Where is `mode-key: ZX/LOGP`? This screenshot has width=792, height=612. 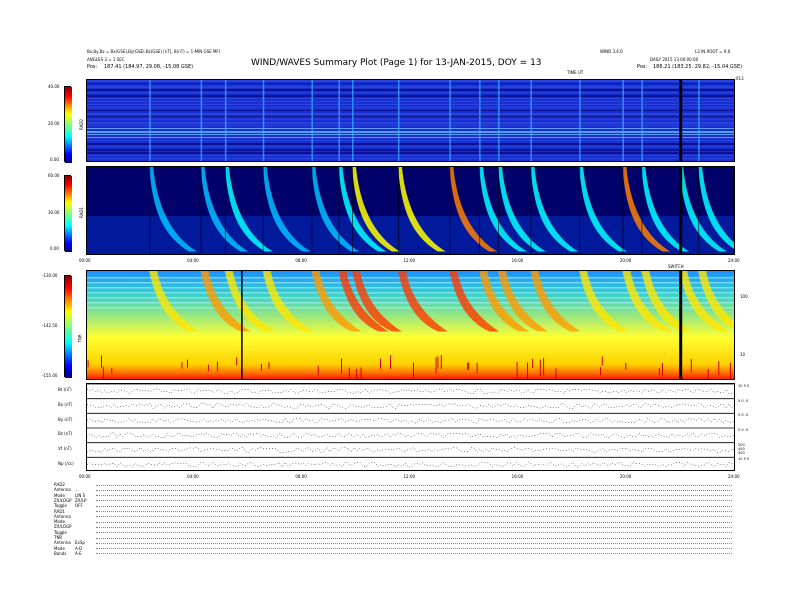
mode-key: ZX/LOGP is located at coordinates (63, 500).